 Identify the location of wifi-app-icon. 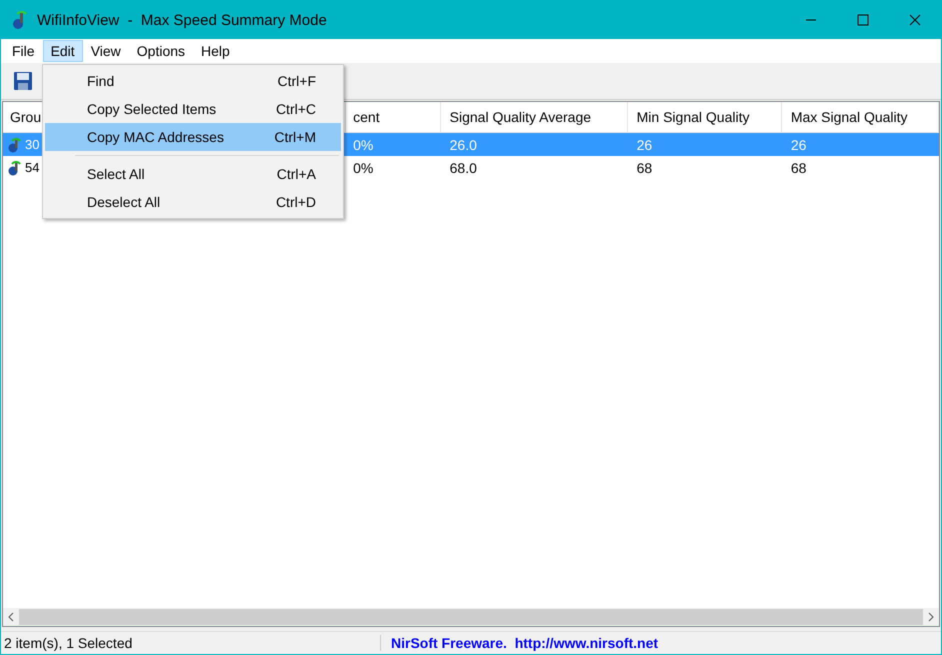
(20, 20).